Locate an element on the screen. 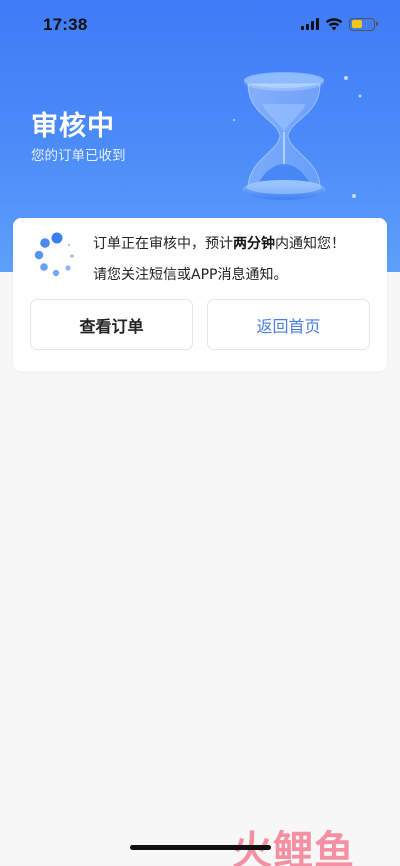  status-icons is located at coordinates (339, 24).